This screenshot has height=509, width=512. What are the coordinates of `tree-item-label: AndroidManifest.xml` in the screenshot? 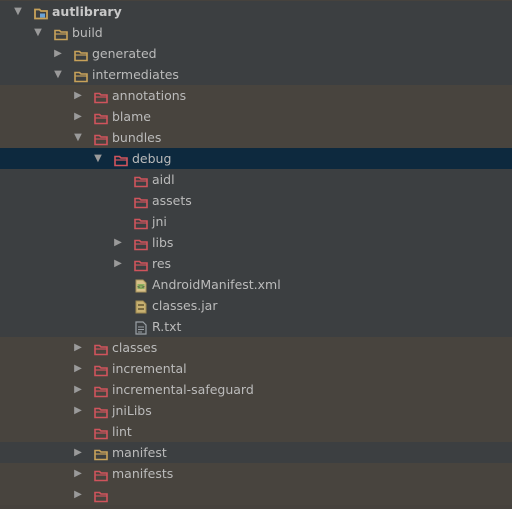 It's located at (216, 284).